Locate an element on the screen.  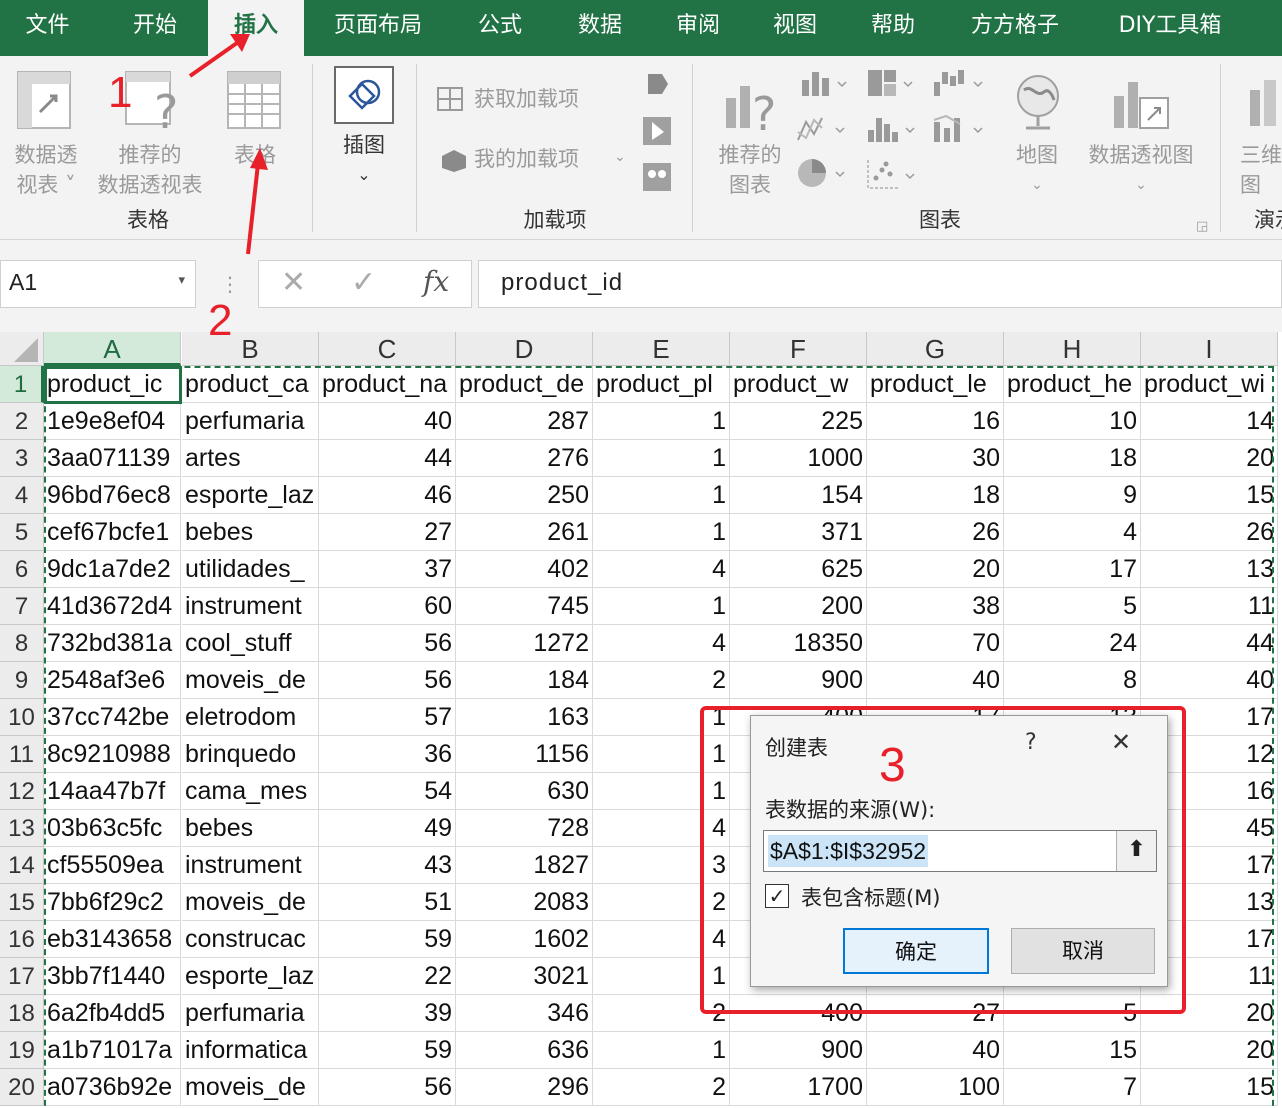
tab-fangfang: 方方格子 is located at coordinates (1015, 28).